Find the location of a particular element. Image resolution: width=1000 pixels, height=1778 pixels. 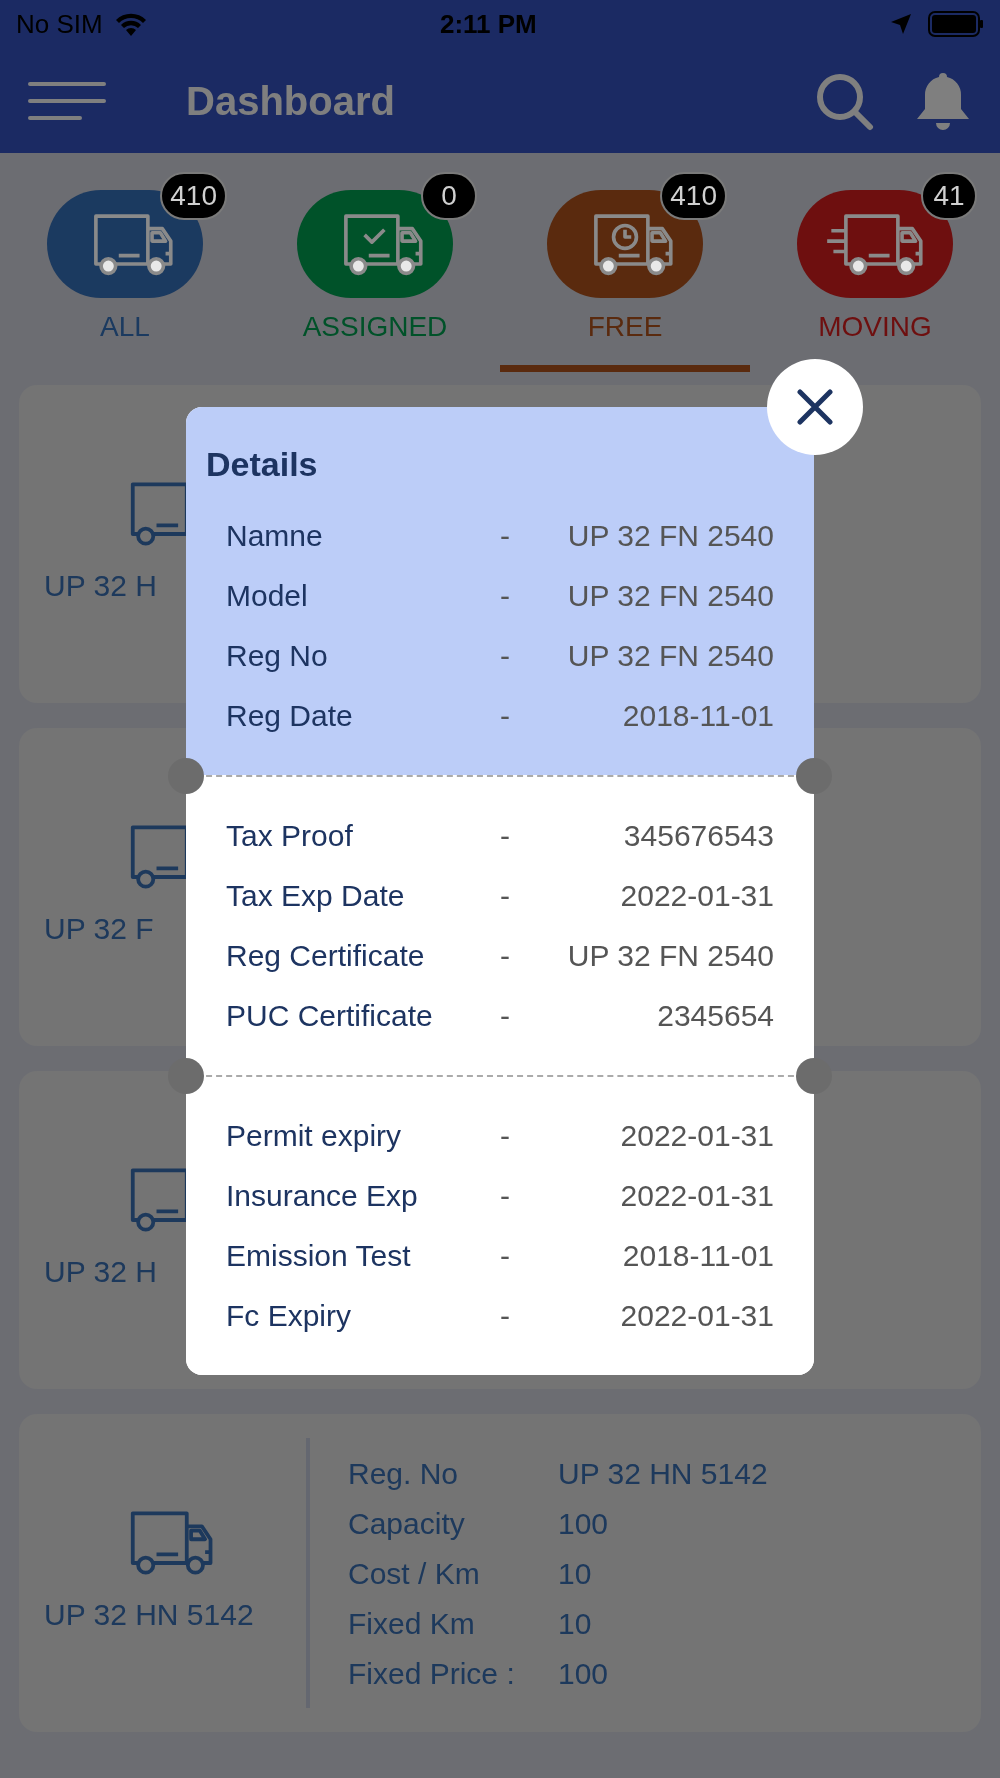

detail-label: Permit expiry is located at coordinates (314, 1135).